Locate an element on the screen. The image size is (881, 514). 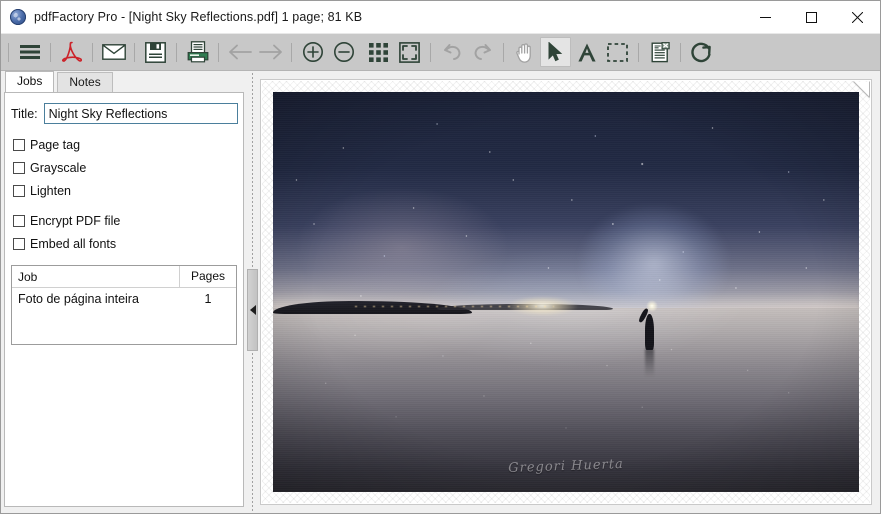
job-table: Job Pages Foto de página inteira 1 is located at coordinates (124, 305).